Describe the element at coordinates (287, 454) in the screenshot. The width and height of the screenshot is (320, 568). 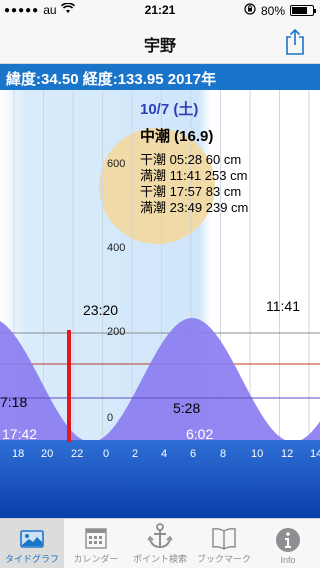
I see `x-tick-label: 12` at that location.